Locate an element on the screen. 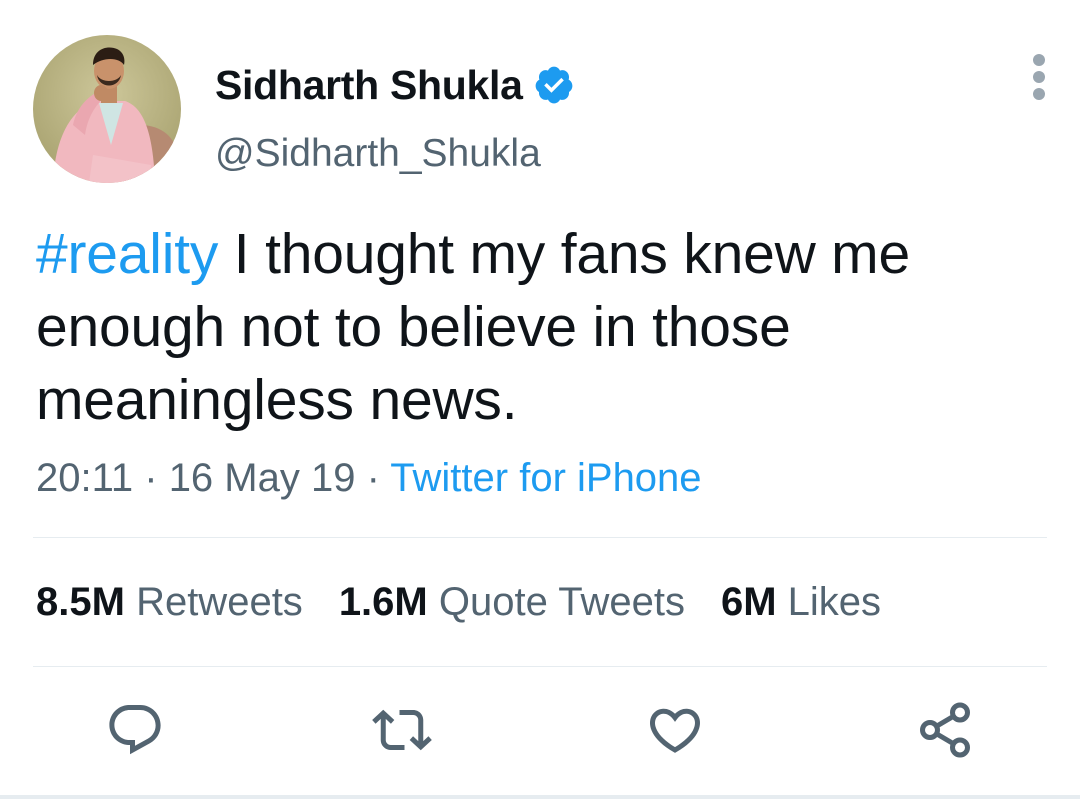 The width and height of the screenshot is (1080, 799). bottom-divider is located at coordinates (540, 797).